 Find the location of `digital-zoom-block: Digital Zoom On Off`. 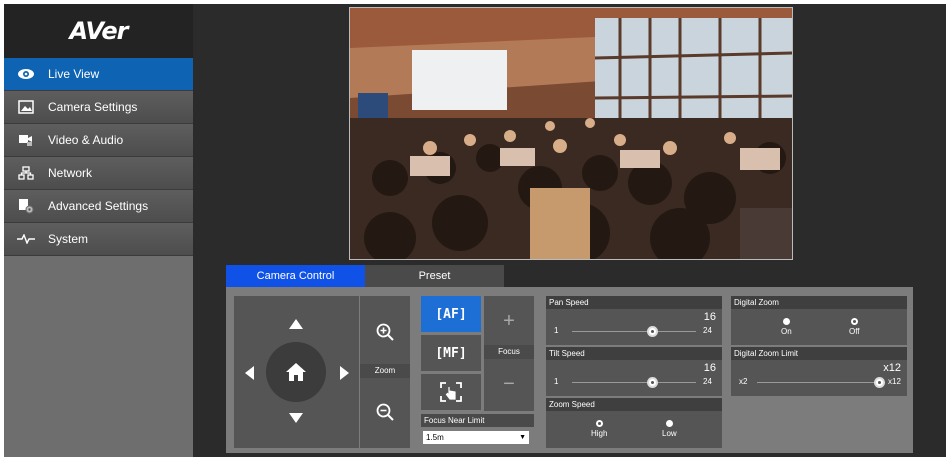

digital-zoom-block: Digital Zoom On Off is located at coordinates (819, 320).